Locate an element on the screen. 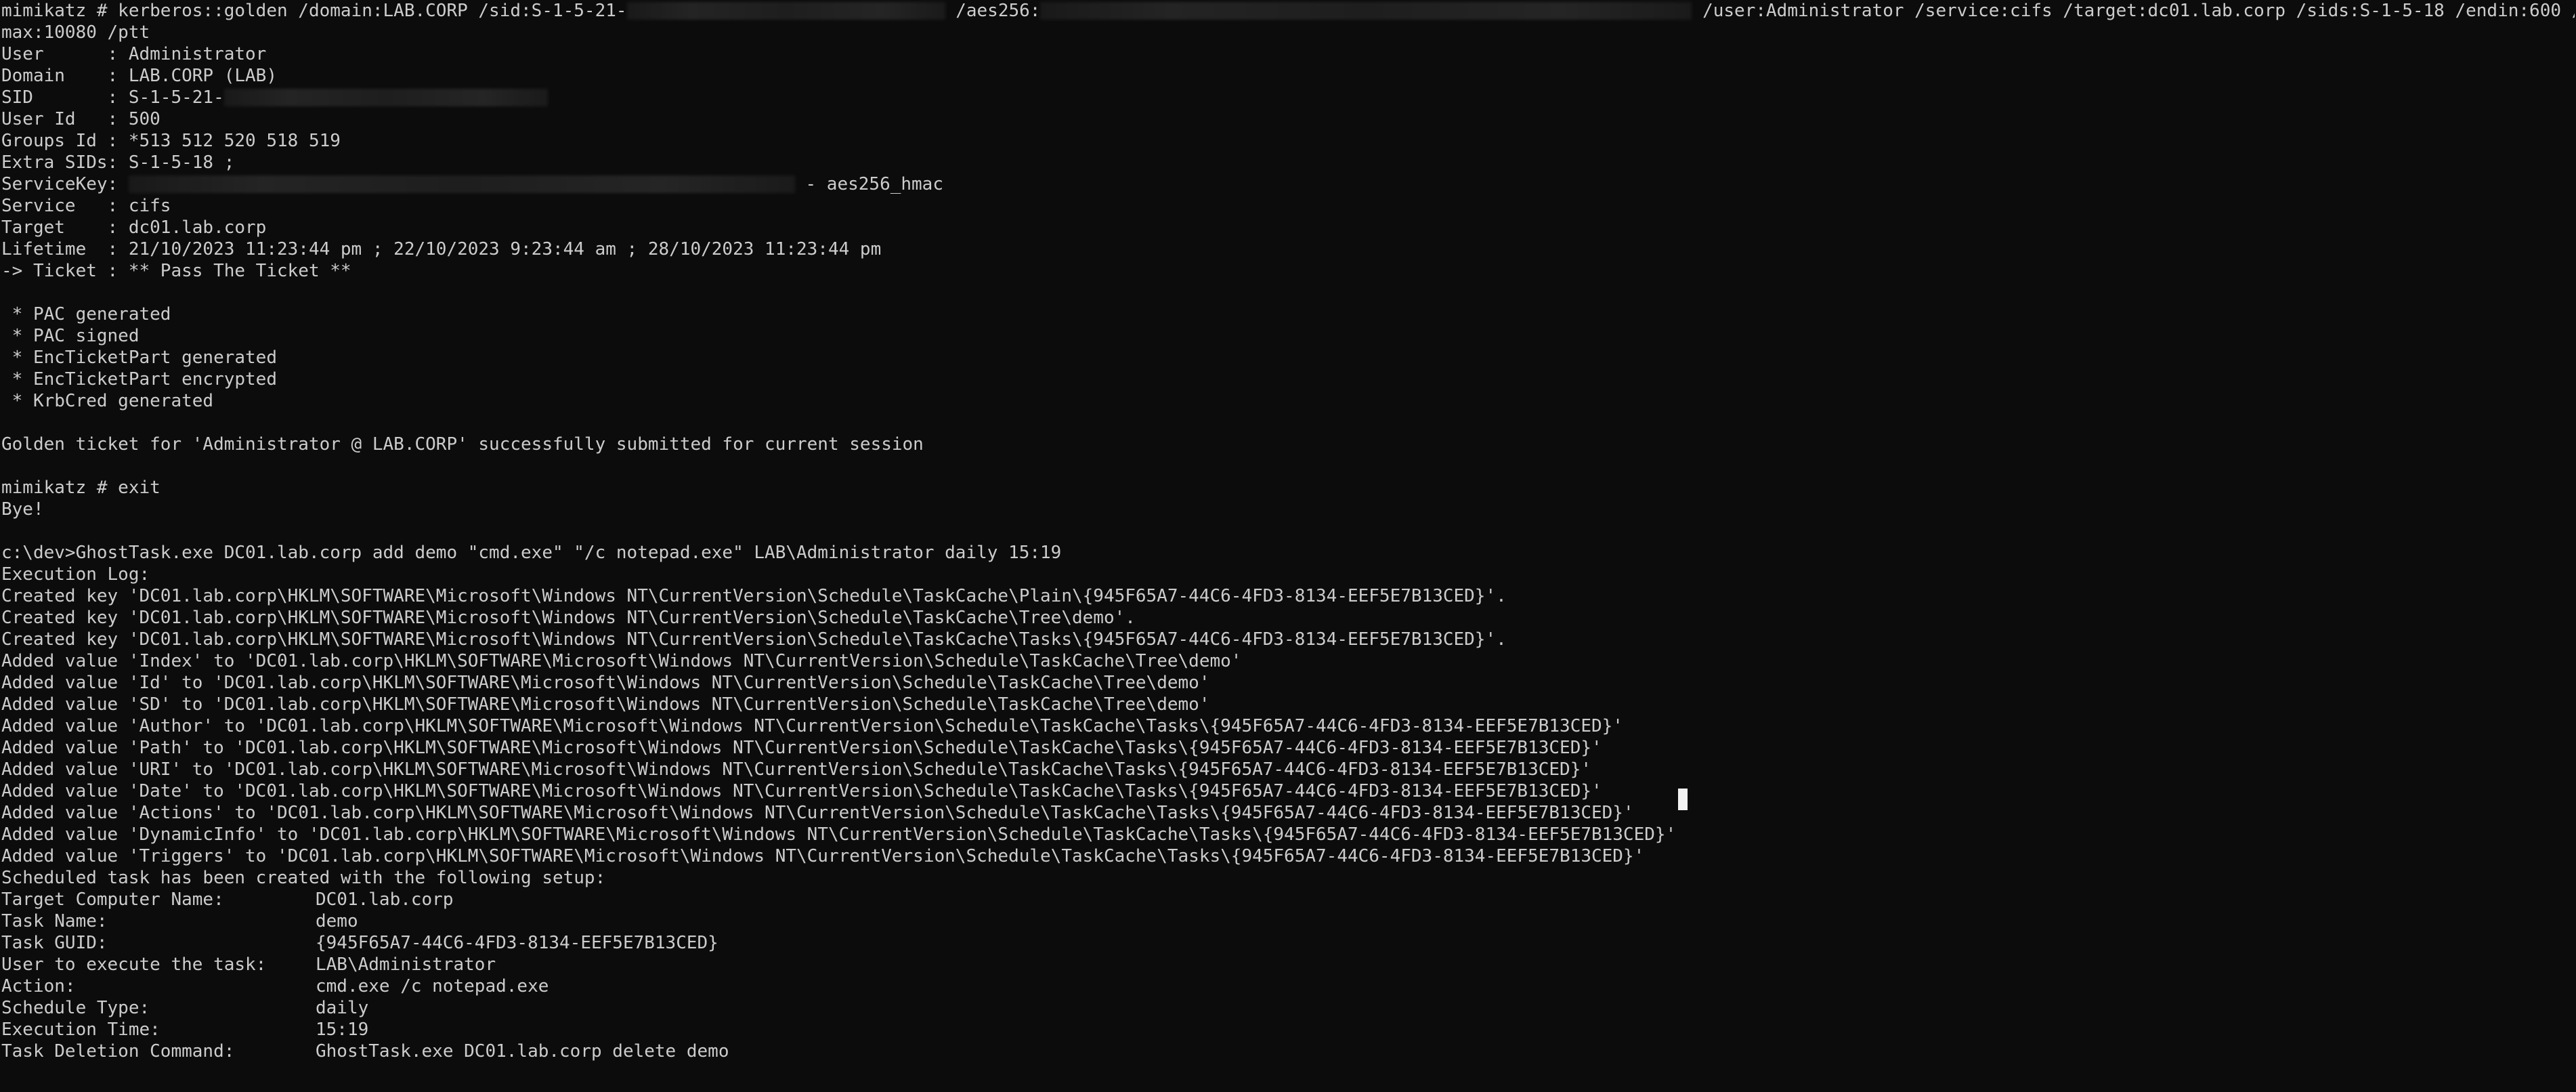 Image resolution: width=2576 pixels, height=1092 pixels. setup-label: Execution Time: is located at coordinates (80, 1030).